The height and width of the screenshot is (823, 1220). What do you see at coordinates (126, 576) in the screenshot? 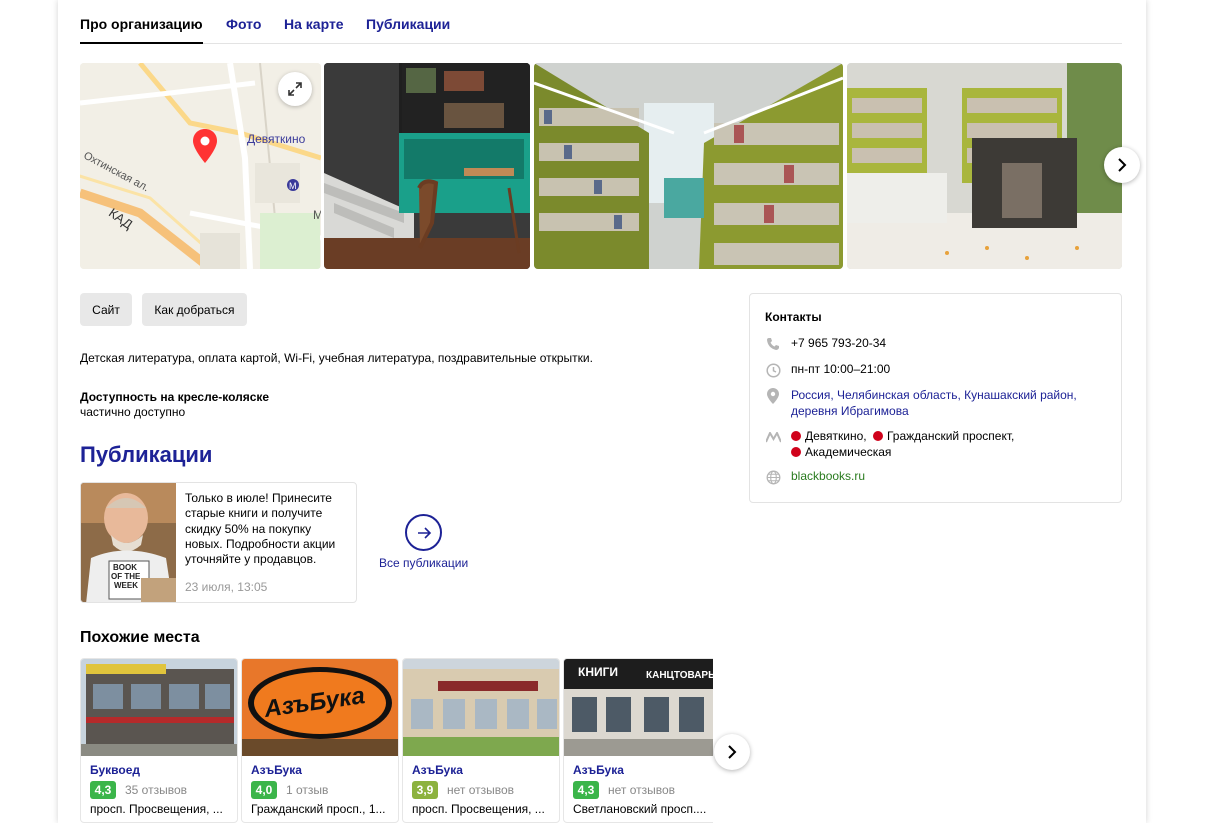
I see `shirt-text-2: OF THE` at bounding box center [126, 576].